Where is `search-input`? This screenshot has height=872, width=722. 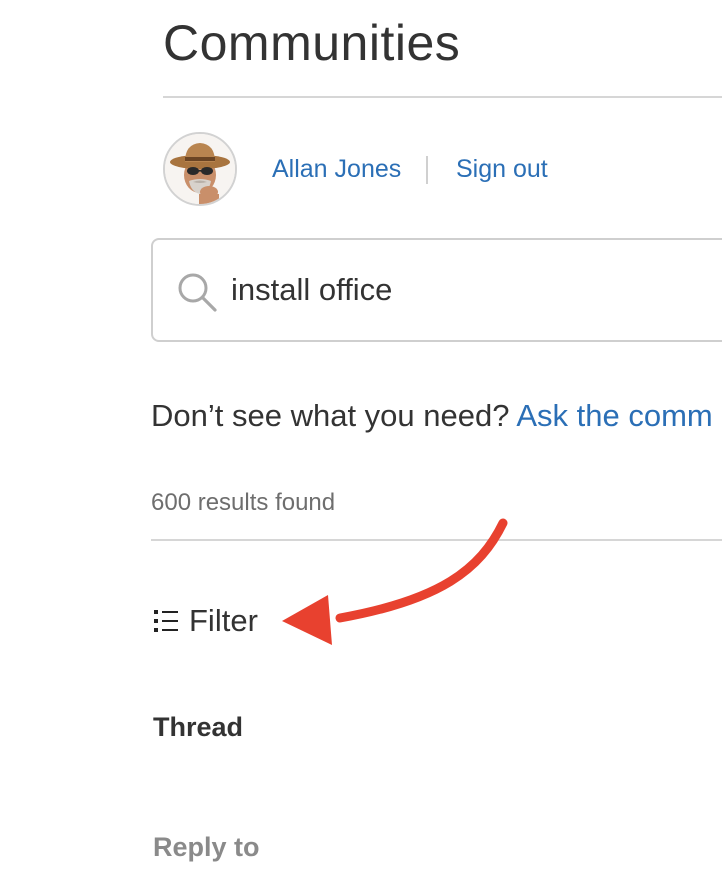
search-input is located at coordinates (471, 290).